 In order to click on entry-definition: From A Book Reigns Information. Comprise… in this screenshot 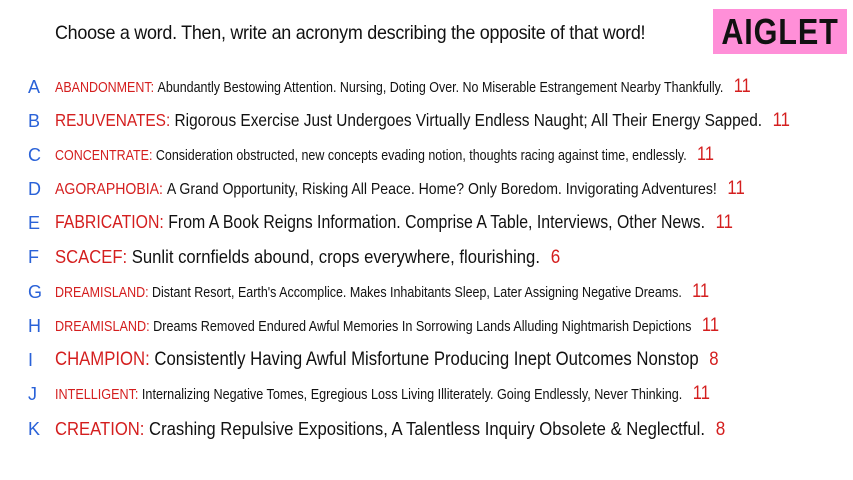, I will do `click(437, 222)`.